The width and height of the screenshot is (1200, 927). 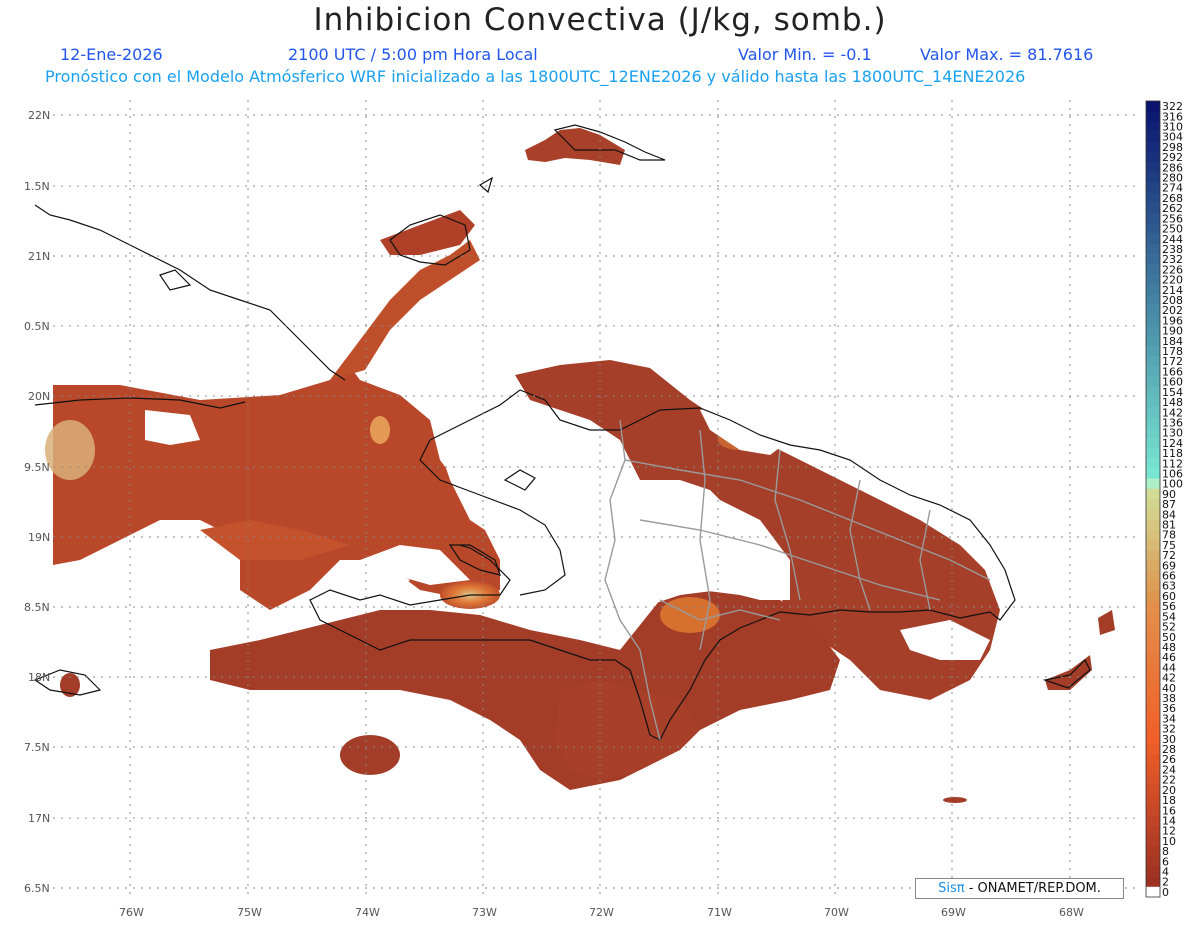 What do you see at coordinates (39, 537) in the screenshot?
I see `lat-label: 19N` at bounding box center [39, 537].